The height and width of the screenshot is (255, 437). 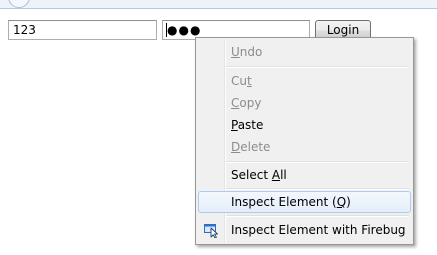 I want to click on menu-item-accesskey: D, so click(x=236, y=147).